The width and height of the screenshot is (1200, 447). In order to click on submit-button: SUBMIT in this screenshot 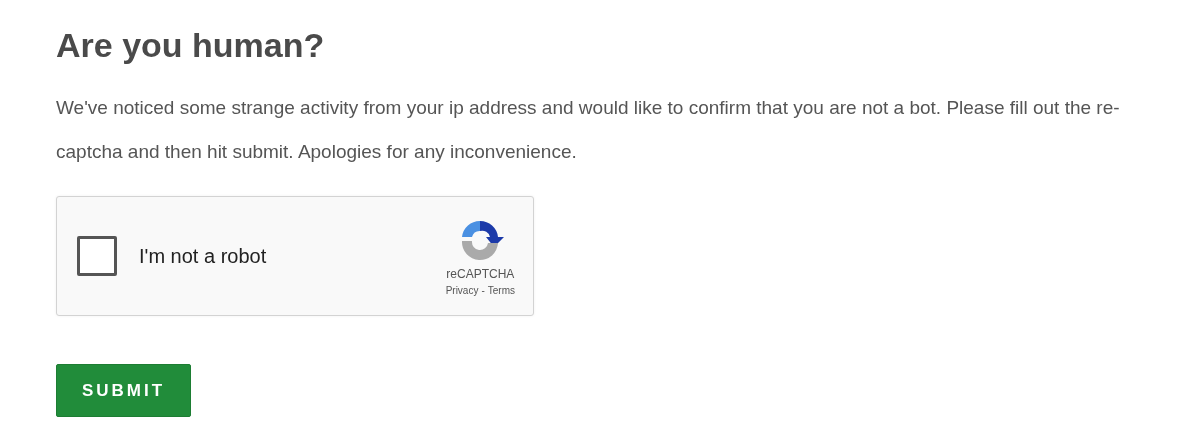, I will do `click(123, 390)`.